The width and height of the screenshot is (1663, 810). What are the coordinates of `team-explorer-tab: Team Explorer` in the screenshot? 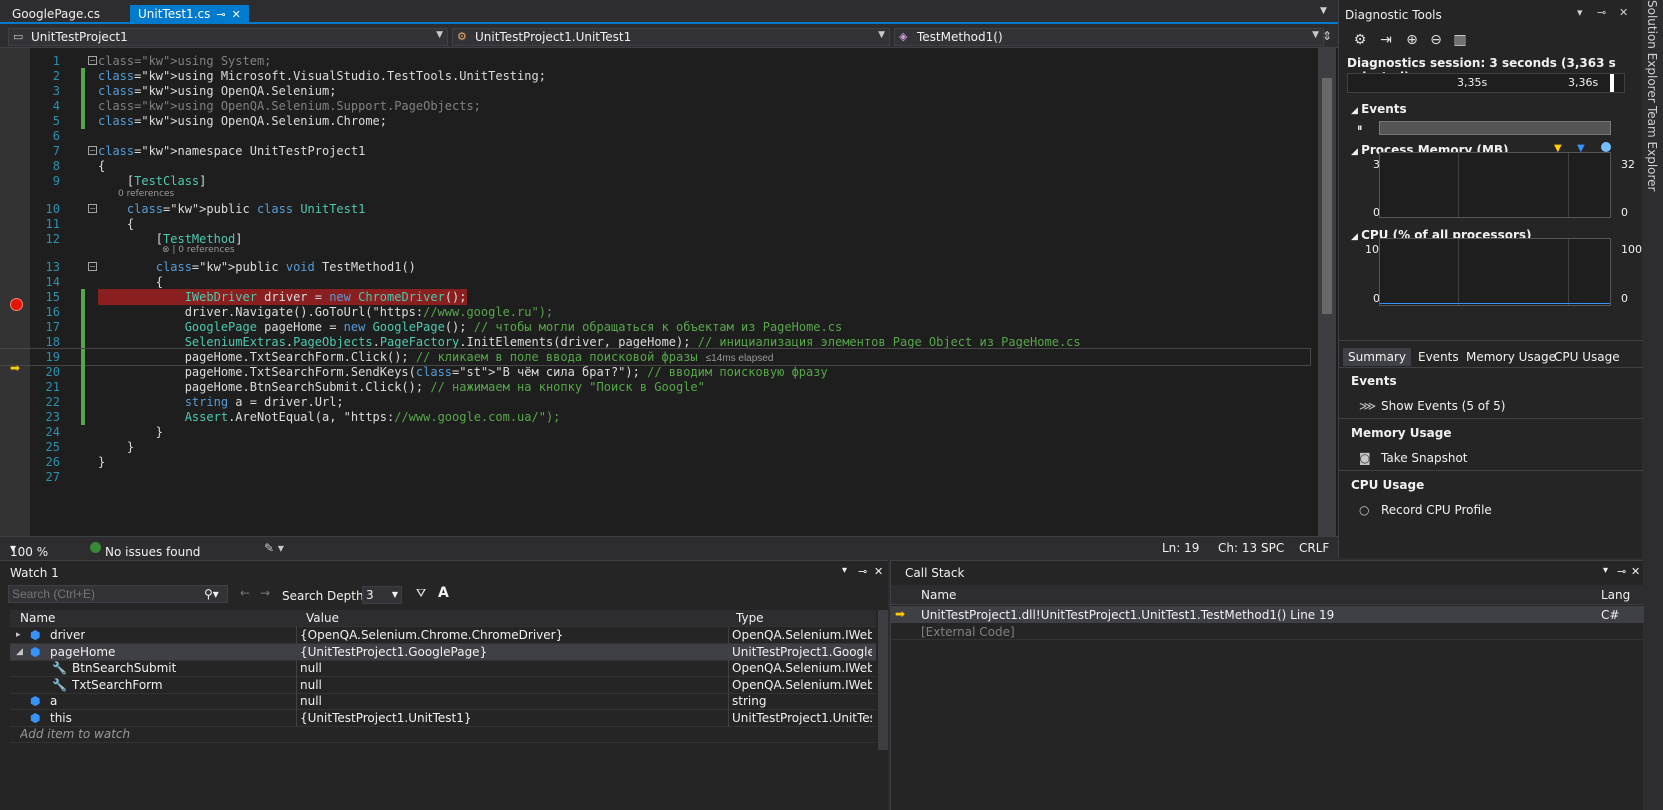 It's located at (1652, 149).